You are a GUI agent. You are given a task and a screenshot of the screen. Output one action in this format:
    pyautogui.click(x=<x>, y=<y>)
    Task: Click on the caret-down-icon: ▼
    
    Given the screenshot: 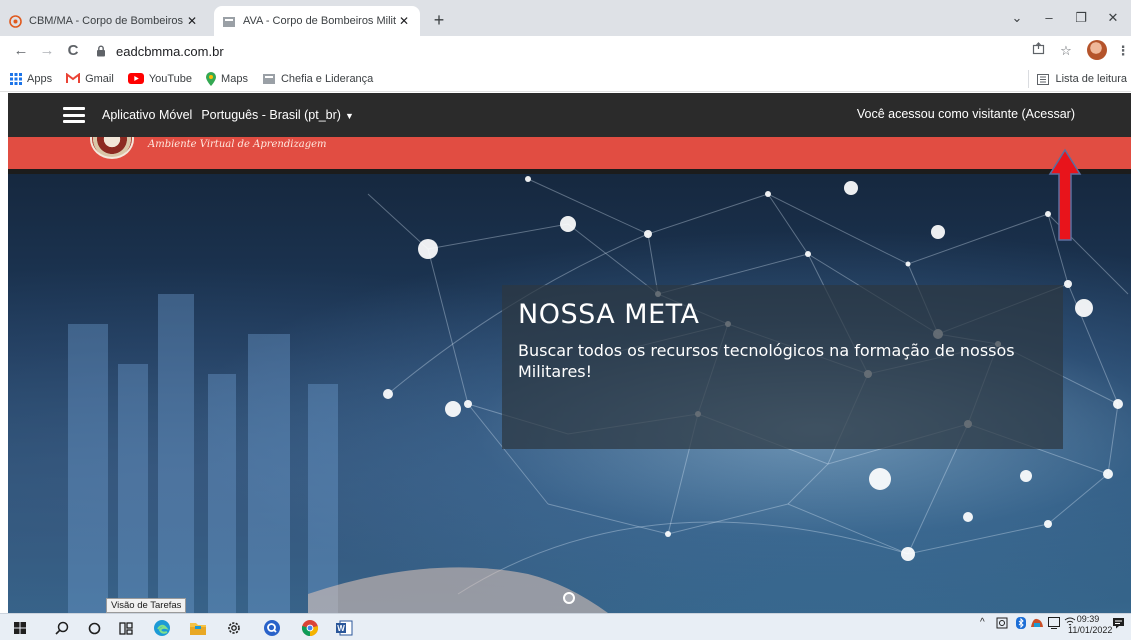 What is the action you would take?
    pyautogui.click(x=349, y=116)
    